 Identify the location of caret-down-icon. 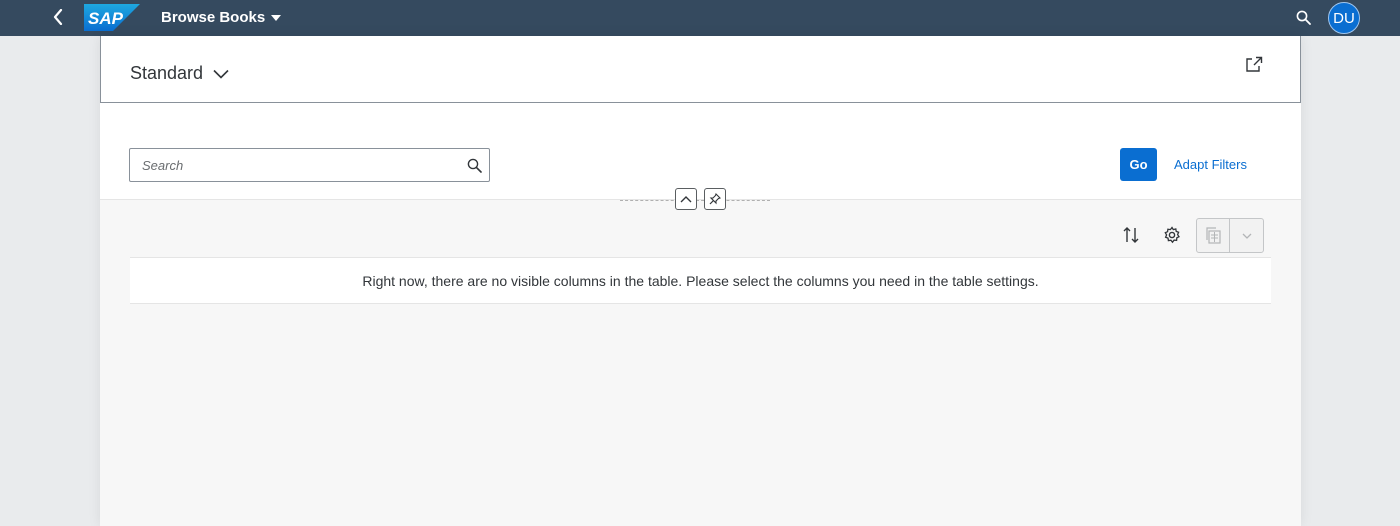
(276, 18).